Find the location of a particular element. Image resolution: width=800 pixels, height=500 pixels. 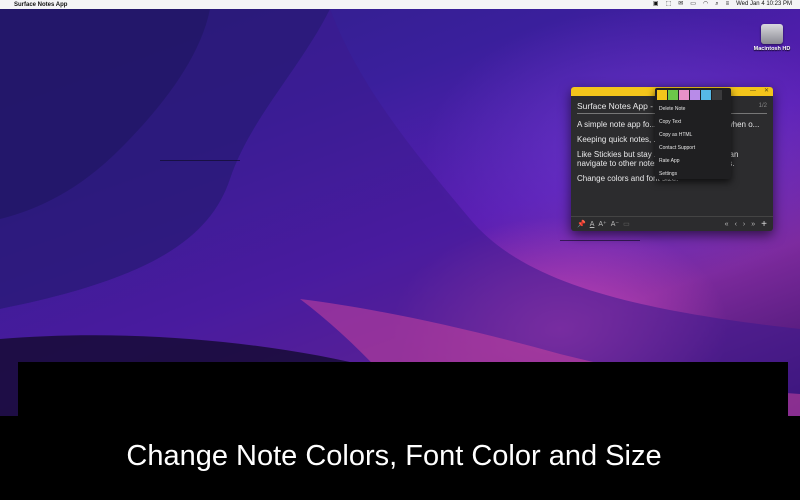

window-controls: — ✕ is located at coordinates (759, 91).